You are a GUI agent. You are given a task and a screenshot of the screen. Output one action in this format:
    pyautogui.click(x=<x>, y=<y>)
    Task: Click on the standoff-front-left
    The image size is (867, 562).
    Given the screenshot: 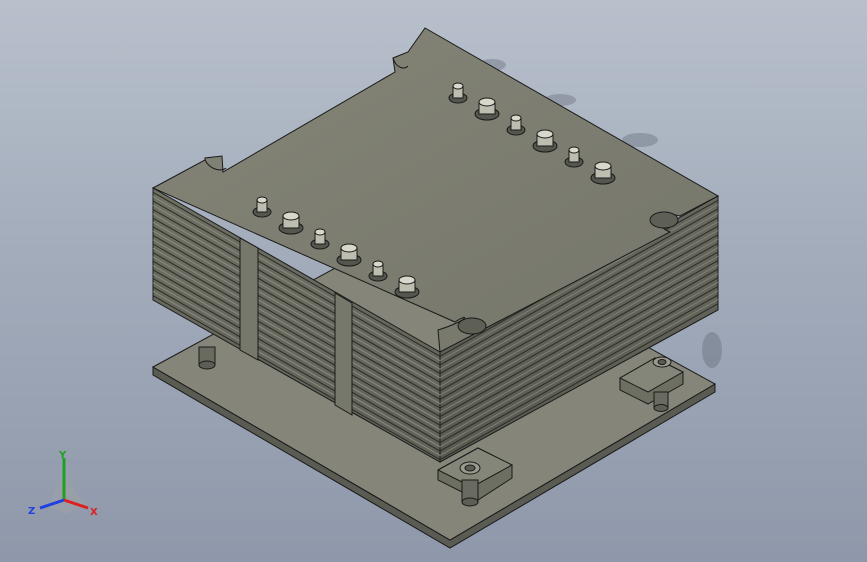 What is the action you would take?
    pyautogui.click(x=207, y=358)
    